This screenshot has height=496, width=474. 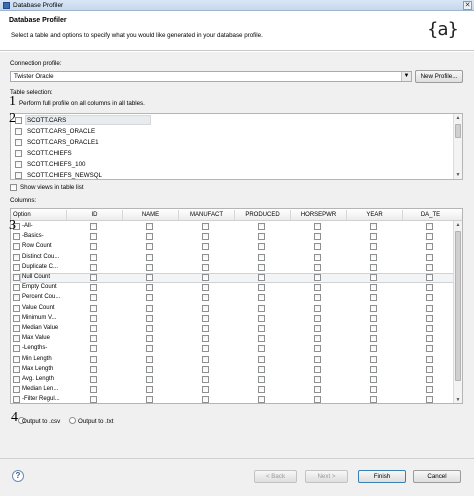 I want to click on option-row: Row Count, so click(x=236, y=247).